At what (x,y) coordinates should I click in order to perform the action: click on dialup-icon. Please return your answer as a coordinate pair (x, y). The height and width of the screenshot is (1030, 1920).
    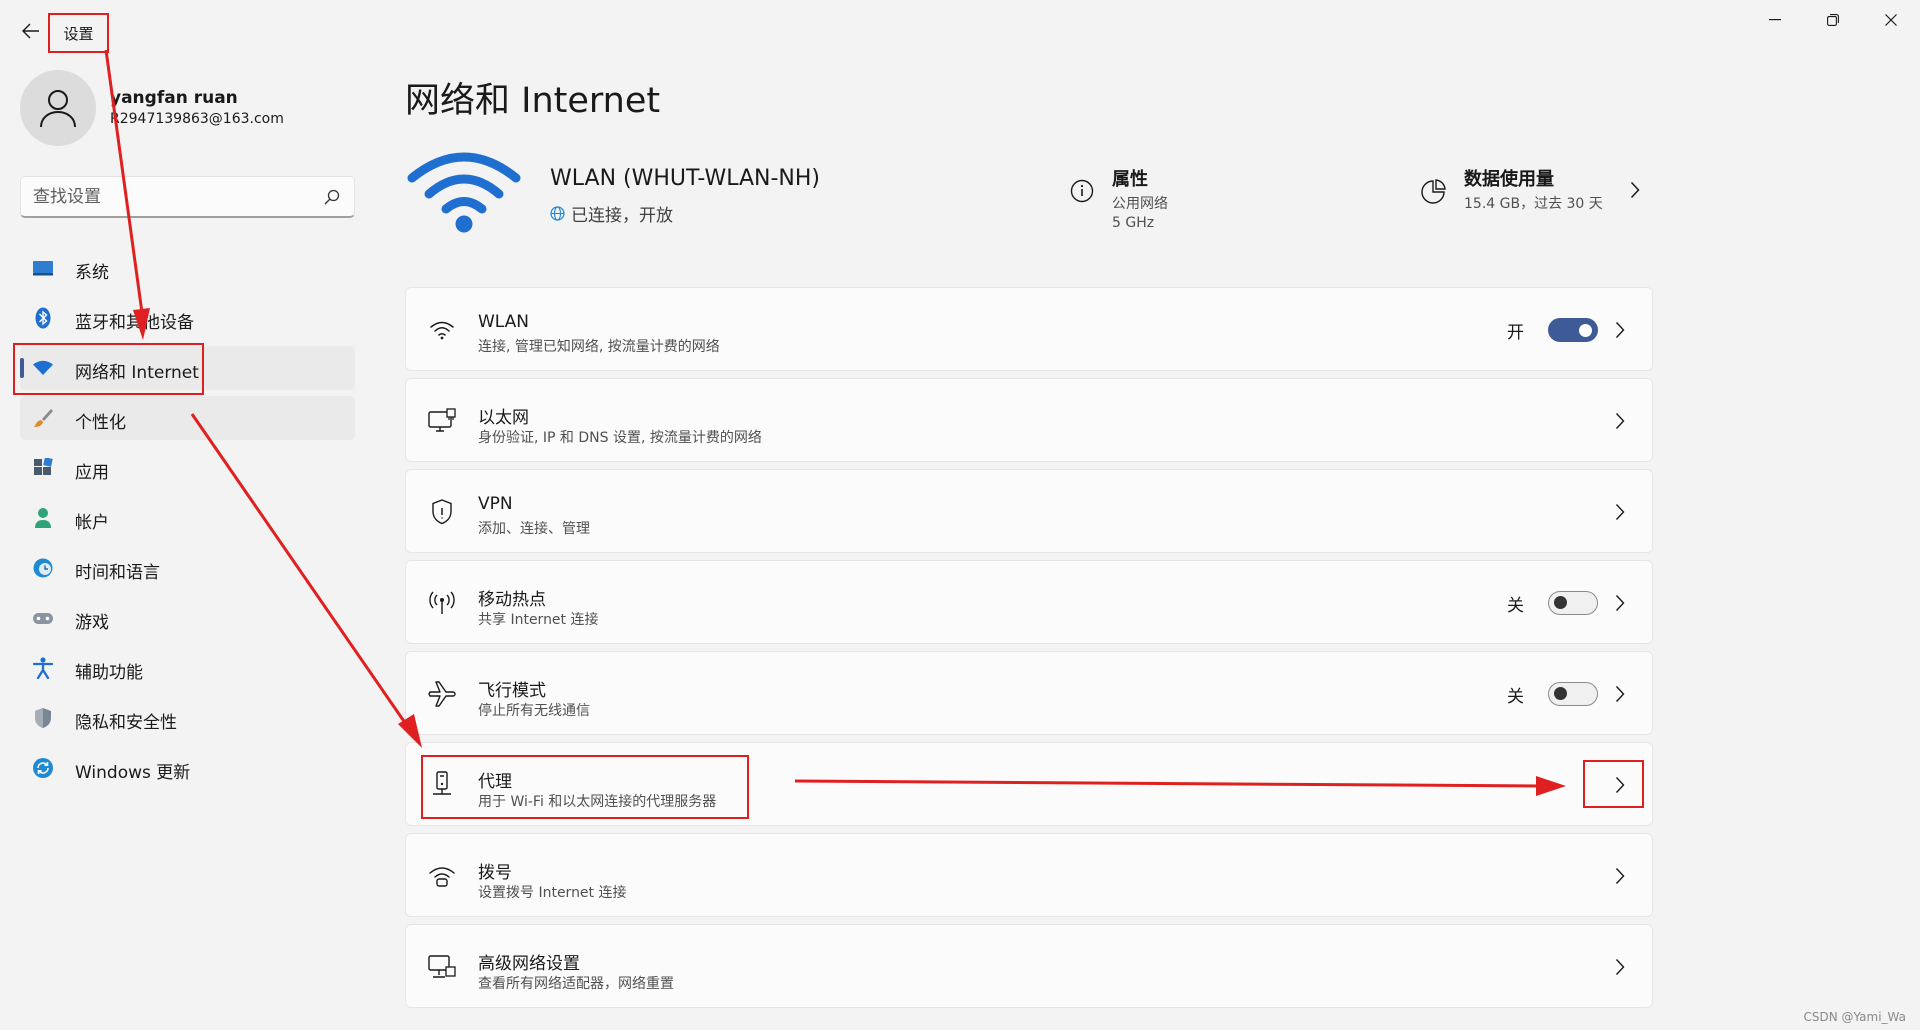
    Looking at the image, I should click on (442, 876).